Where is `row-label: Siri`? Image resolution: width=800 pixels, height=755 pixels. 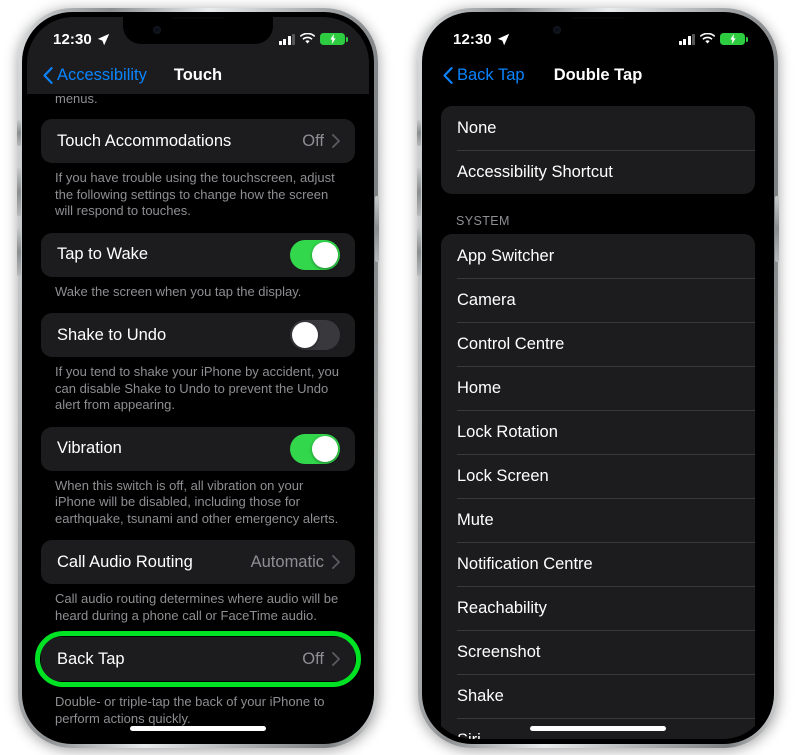 row-label: Siri is located at coordinates (598, 735).